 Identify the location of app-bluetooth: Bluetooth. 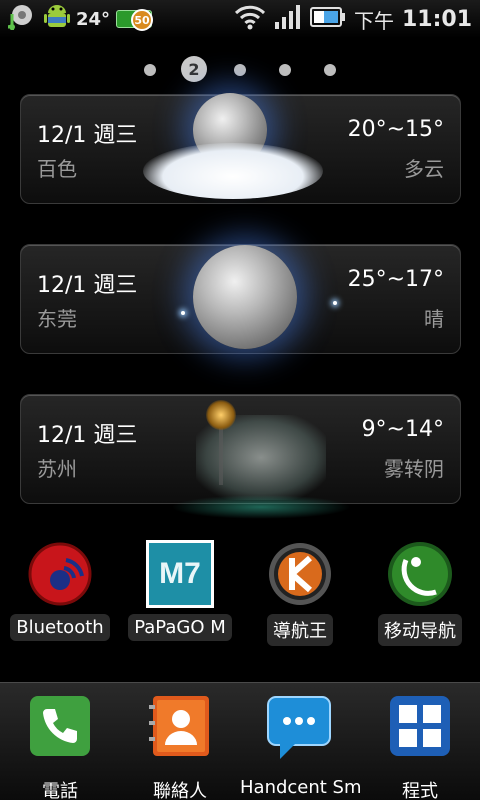
(60, 593).